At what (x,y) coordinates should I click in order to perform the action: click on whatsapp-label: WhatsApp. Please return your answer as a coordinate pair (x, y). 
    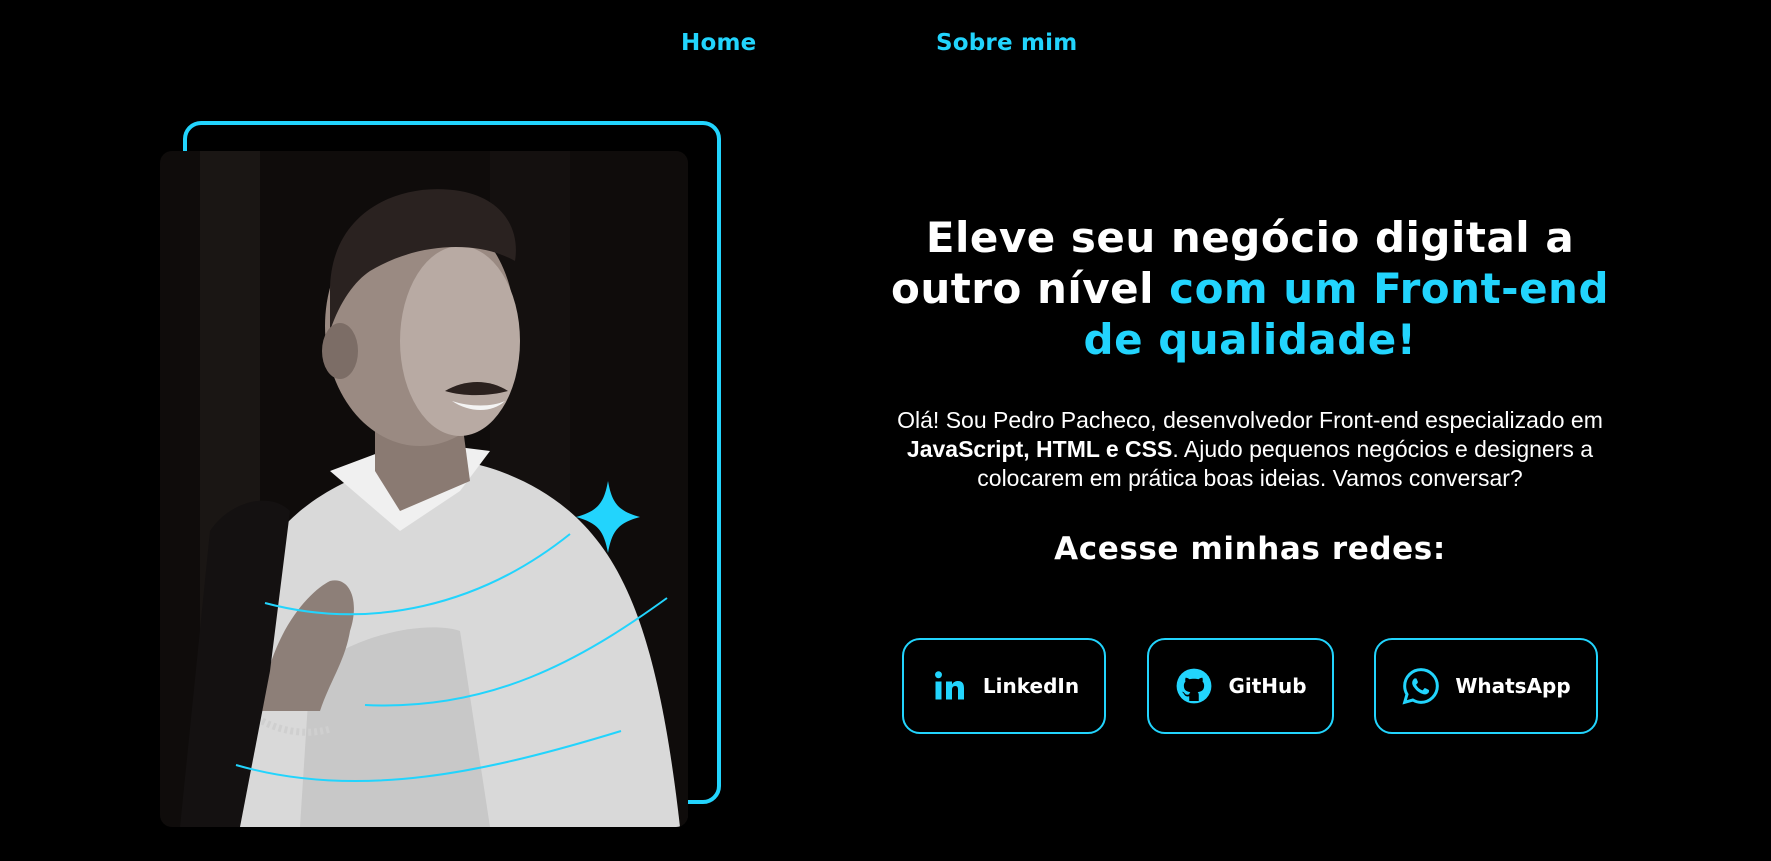
    Looking at the image, I should click on (1513, 686).